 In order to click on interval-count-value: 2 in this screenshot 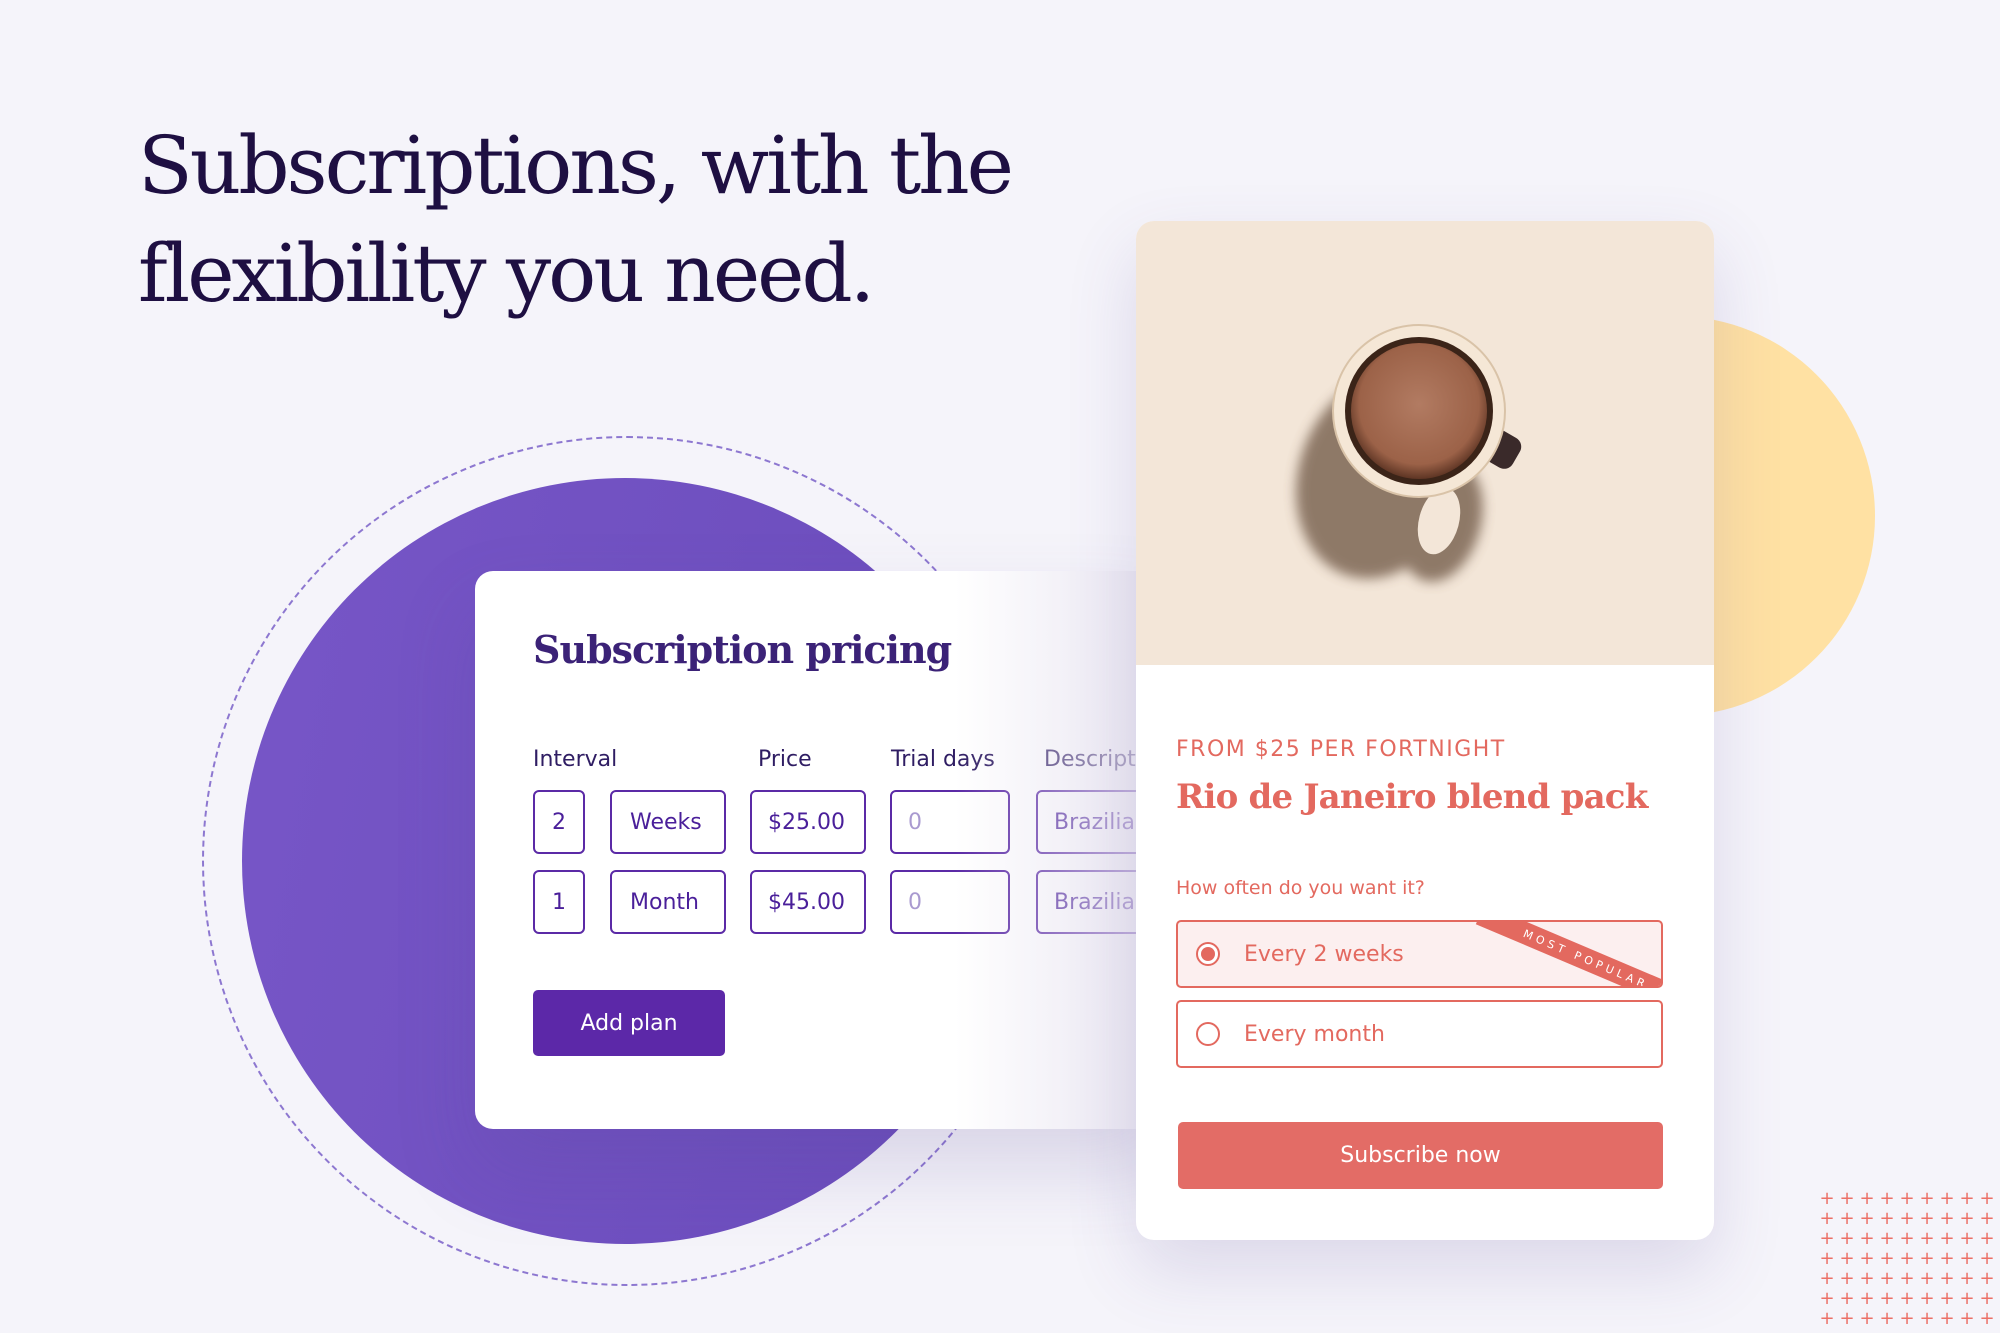, I will do `click(559, 822)`.